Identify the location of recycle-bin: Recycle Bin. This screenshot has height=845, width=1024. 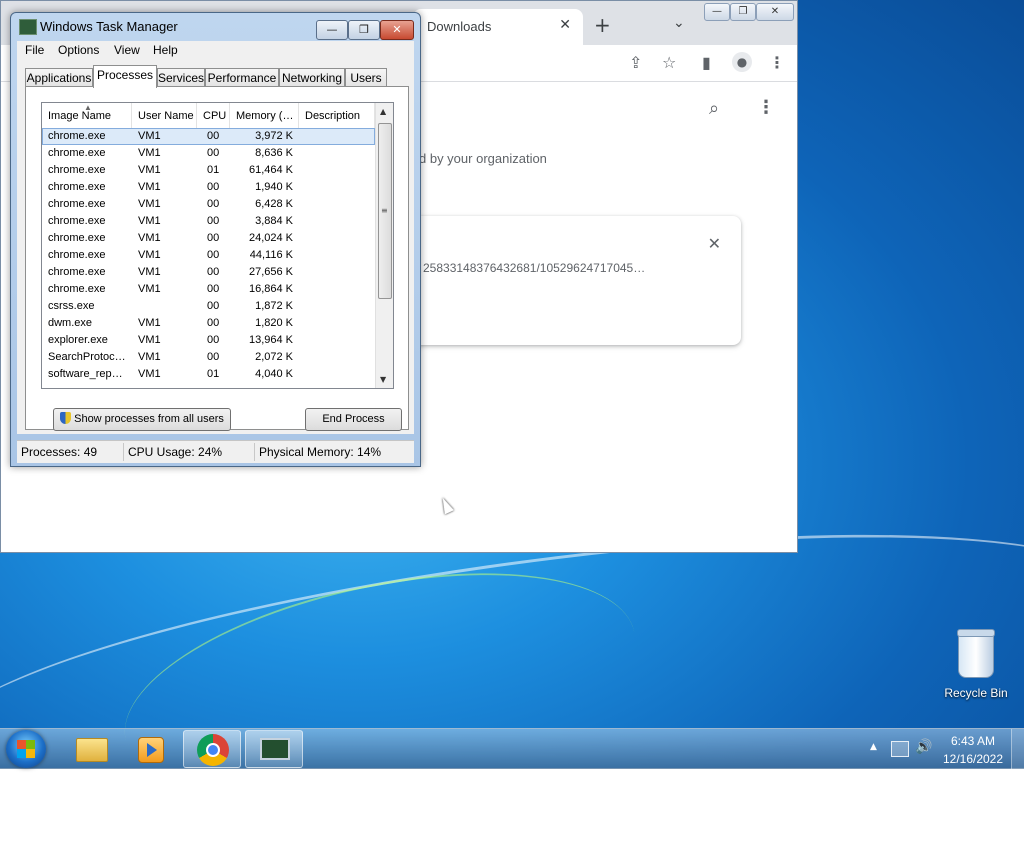
(976, 664).